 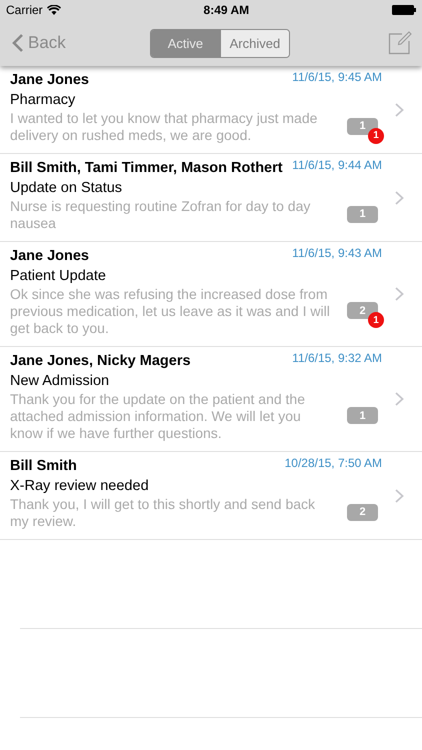 I want to click on message-row: Jane Jones, Nicky Magers 11/6/15, 9:32 AM New Admission Thank you for the update on the patient and the attached admission information. We will let you know if we have further questions. 1, so click(x=211, y=399).